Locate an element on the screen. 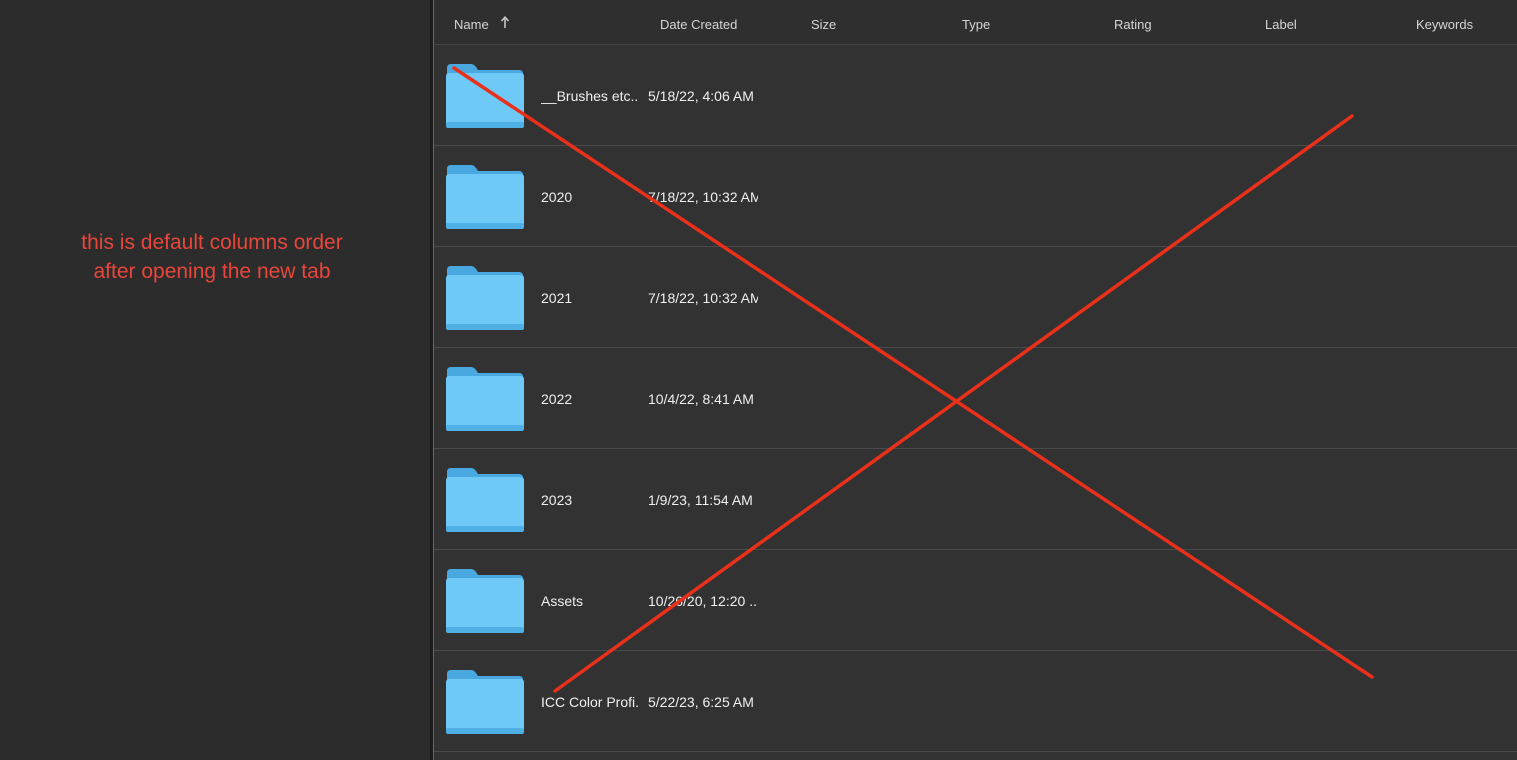  row-name: 2021 is located at coordinates (557, 298).